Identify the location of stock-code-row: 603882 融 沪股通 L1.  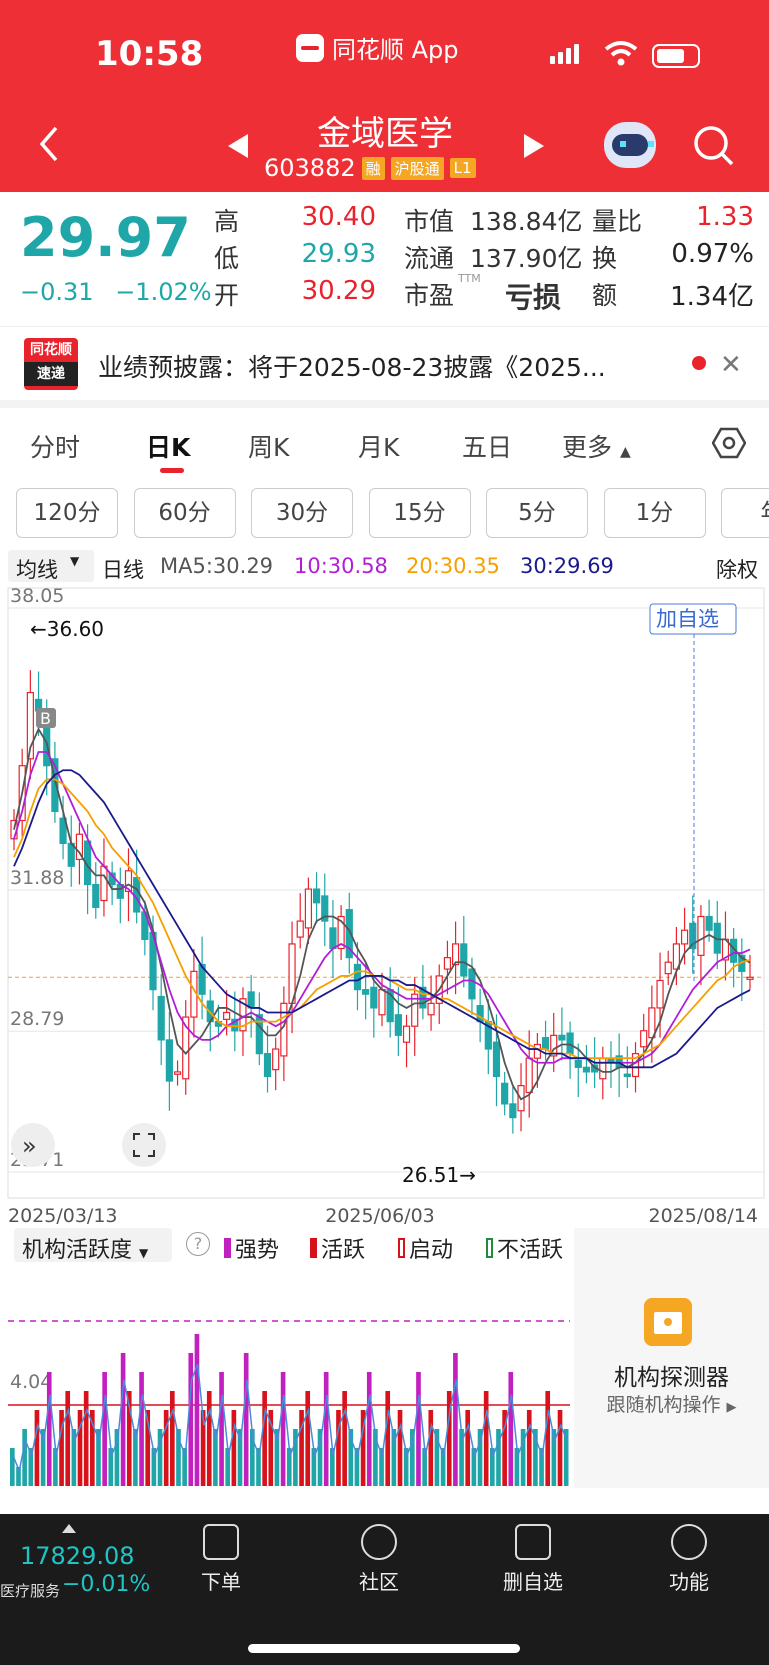
(370, 168).